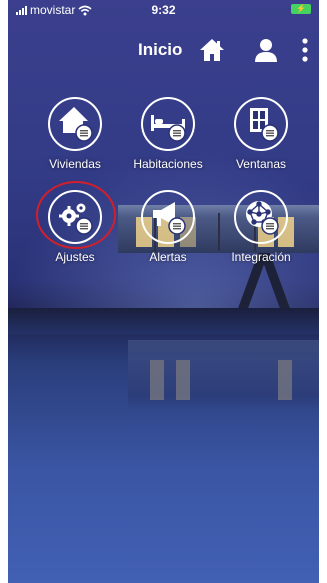 The image size is (327, 583). I want to click on user-icon, so click(266, 50).